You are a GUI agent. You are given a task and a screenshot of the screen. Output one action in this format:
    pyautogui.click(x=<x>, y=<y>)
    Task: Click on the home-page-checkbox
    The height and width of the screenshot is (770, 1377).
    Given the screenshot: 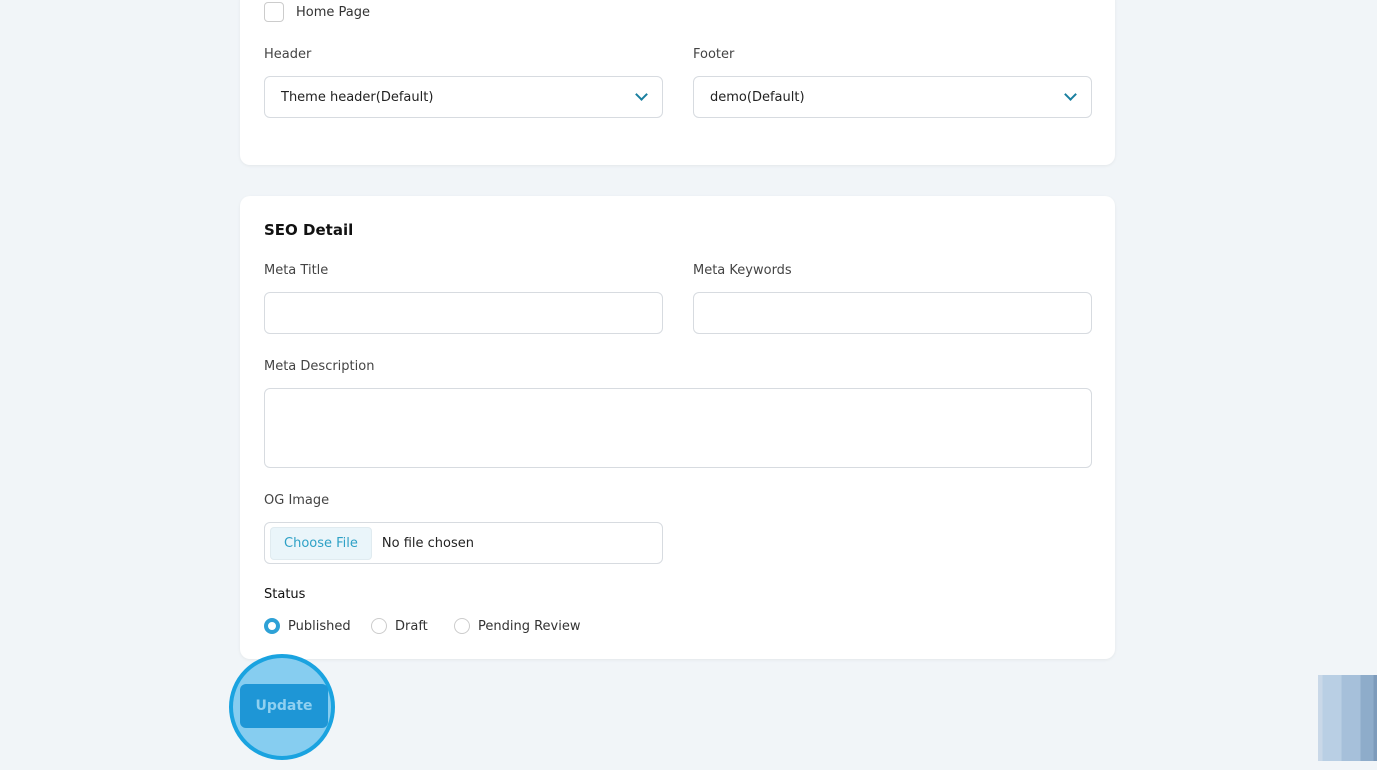 What is the action you would take?
    pyautogui.click(x=274, y=12)
    